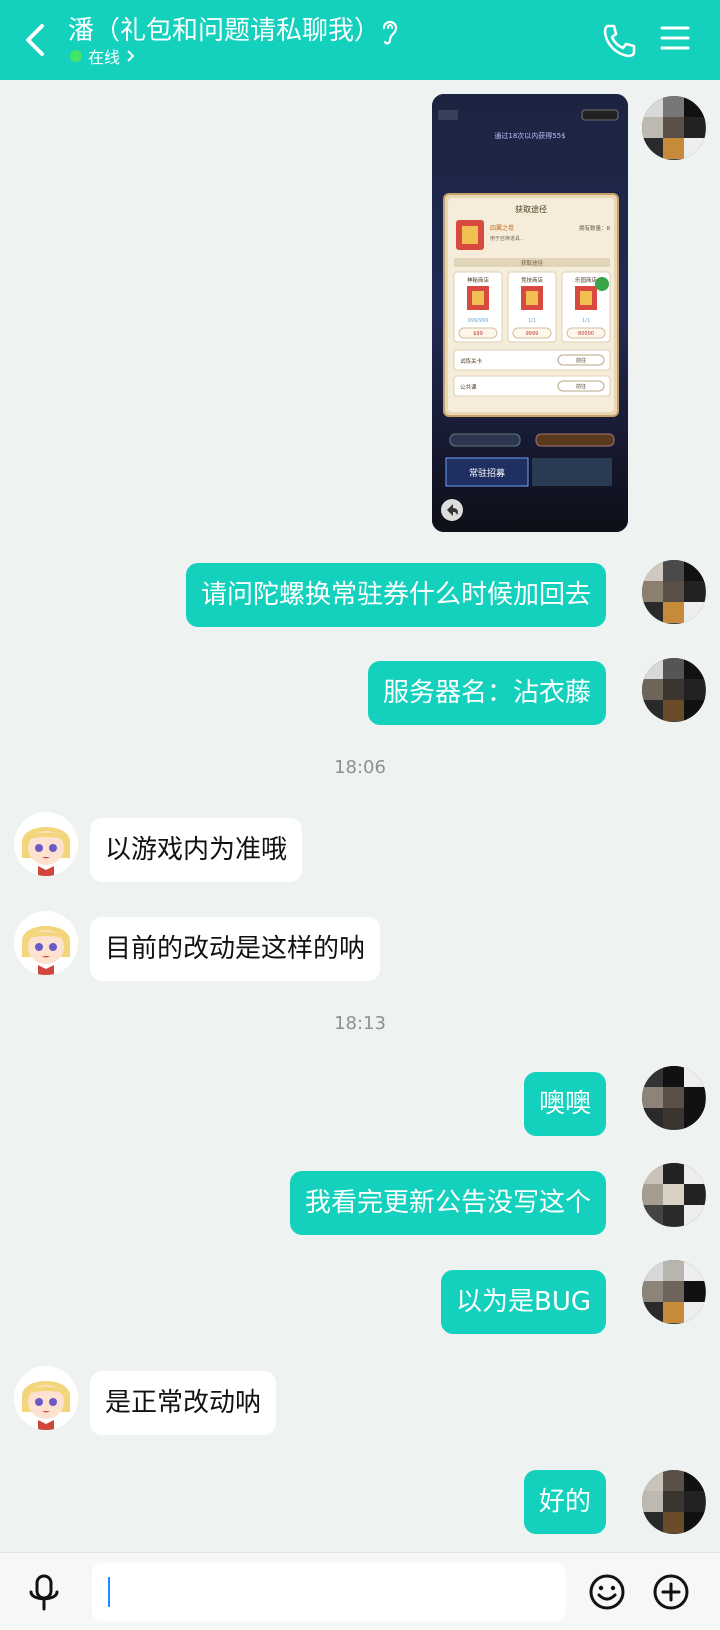 The image size is (720, 1630). I want to click on back-icon, so click(36, 40).